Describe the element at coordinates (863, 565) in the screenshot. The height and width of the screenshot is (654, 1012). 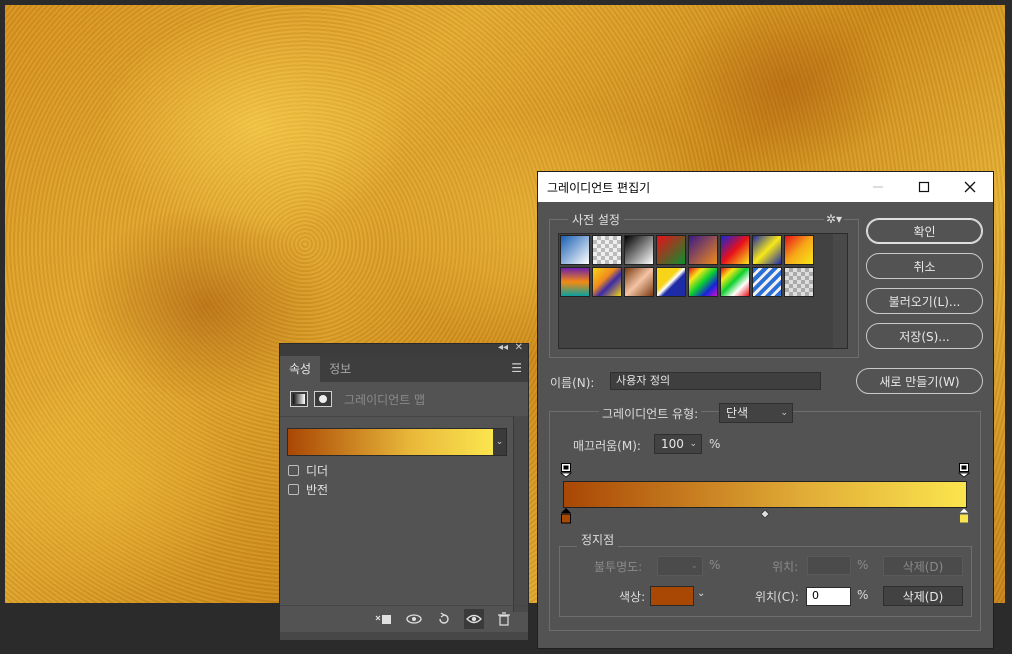
I see `opacity-location-percent: %` at that location.